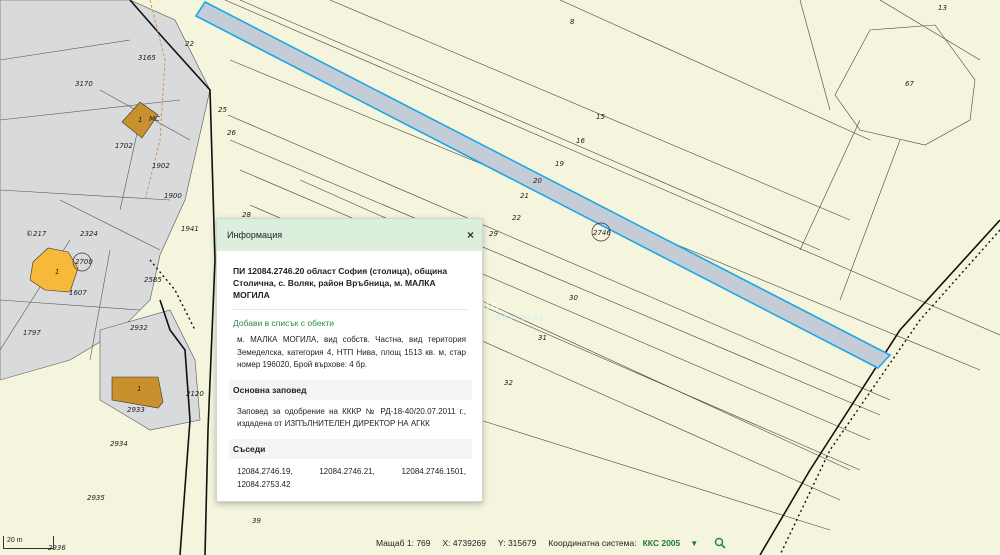 Image resolution: width=1000 pixels, height=555 pixels. Describe the element at coordinates (720, 543) in the screenshot. I see `search-icon` at that location.